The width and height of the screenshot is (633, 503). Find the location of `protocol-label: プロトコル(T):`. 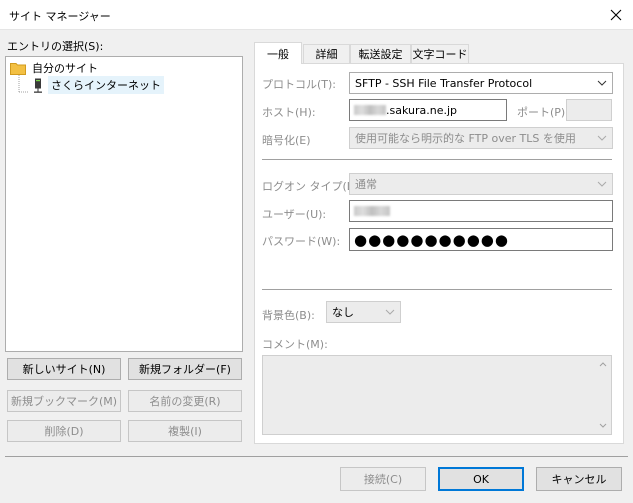

protocol-label: プロトコル(T): is located at coordinates (299, 84).